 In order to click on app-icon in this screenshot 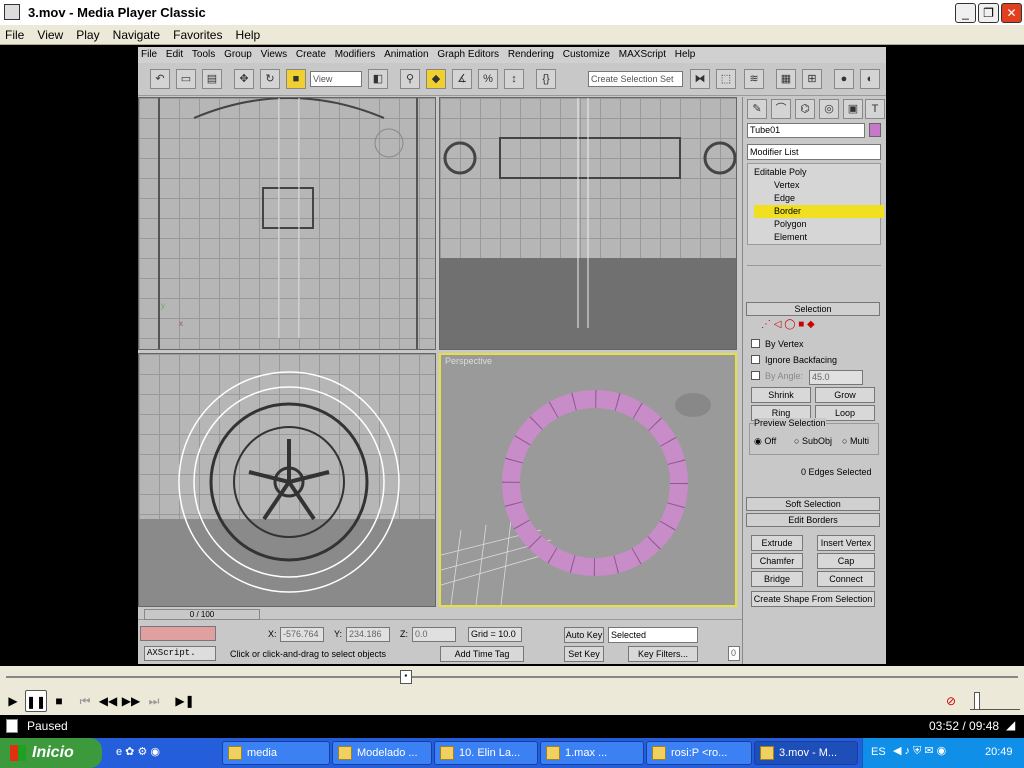, I will do `click(12, 12)`.